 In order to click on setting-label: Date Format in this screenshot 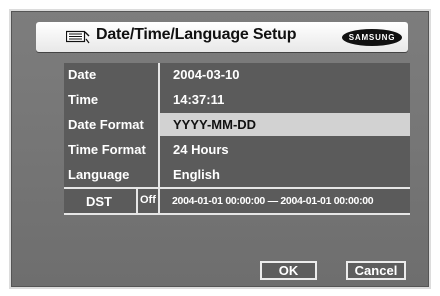, I will do `click(106, 124)`.